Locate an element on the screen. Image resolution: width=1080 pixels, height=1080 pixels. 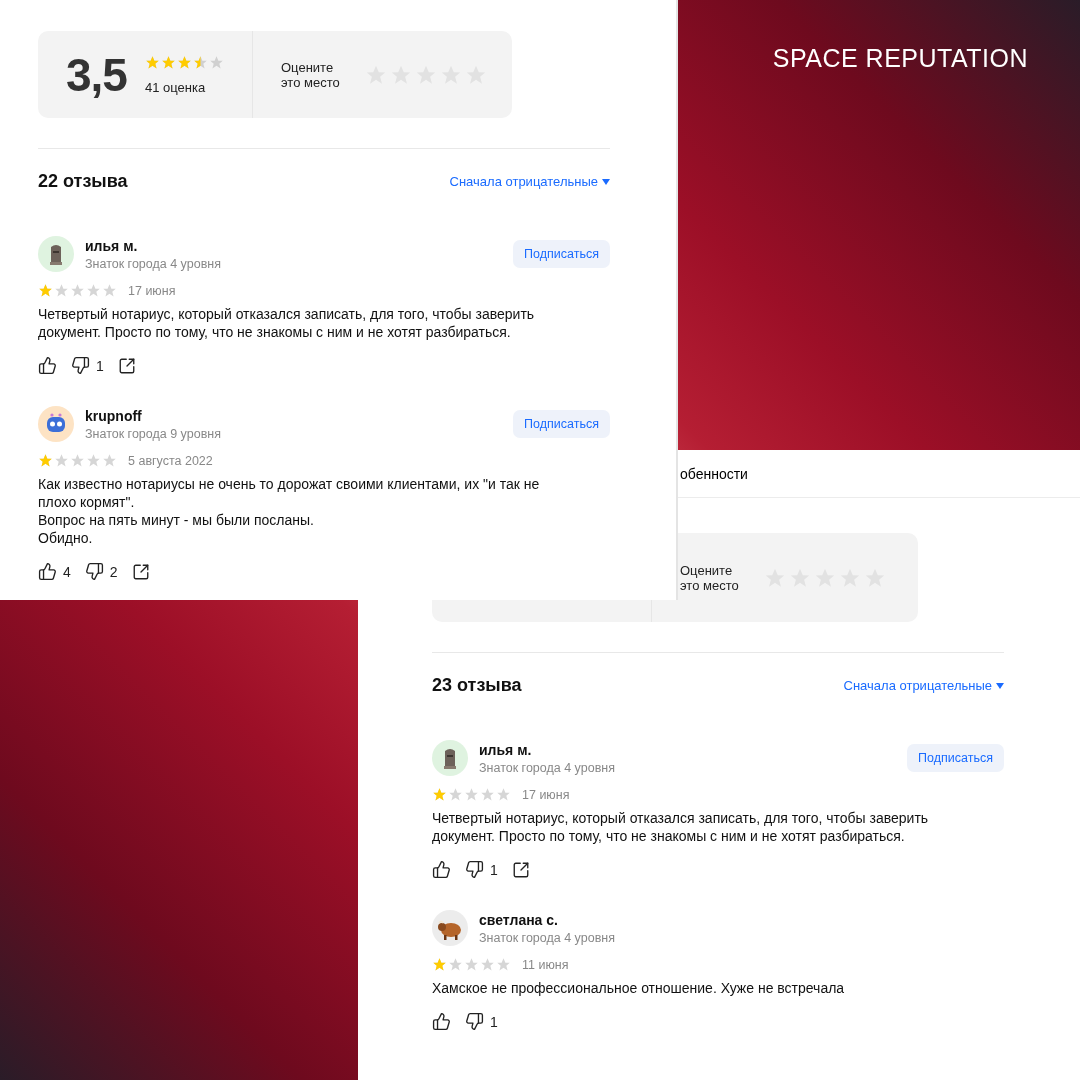
review-date: 5 августа 2022 is located at coordinates (170, 460).